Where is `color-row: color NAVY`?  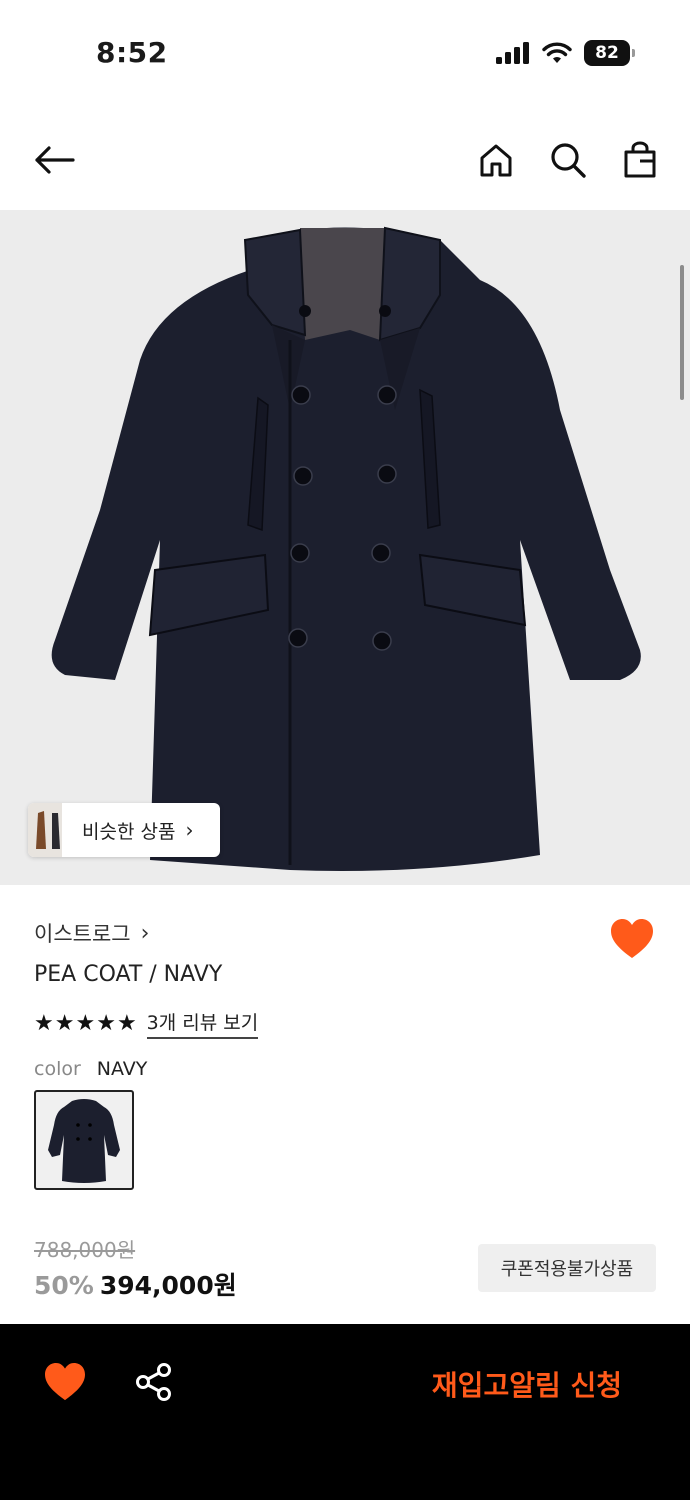
color-row: color NAVY is located at coordinates (90, 1069).